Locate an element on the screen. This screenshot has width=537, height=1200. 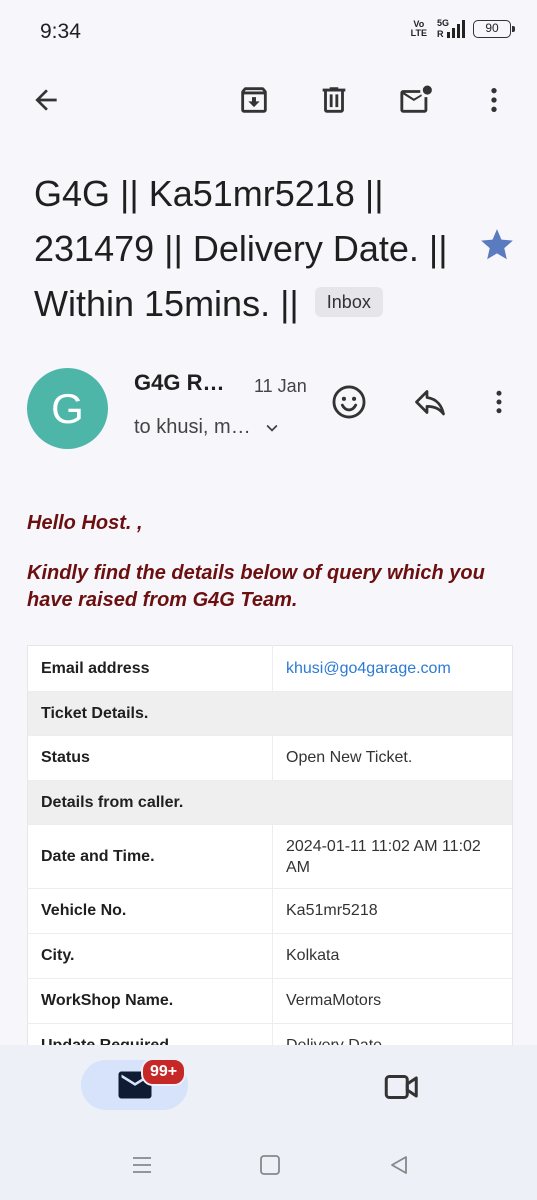
table-row: Vehicle No. Ka51mr5218 is located at coordinates (270, 911).